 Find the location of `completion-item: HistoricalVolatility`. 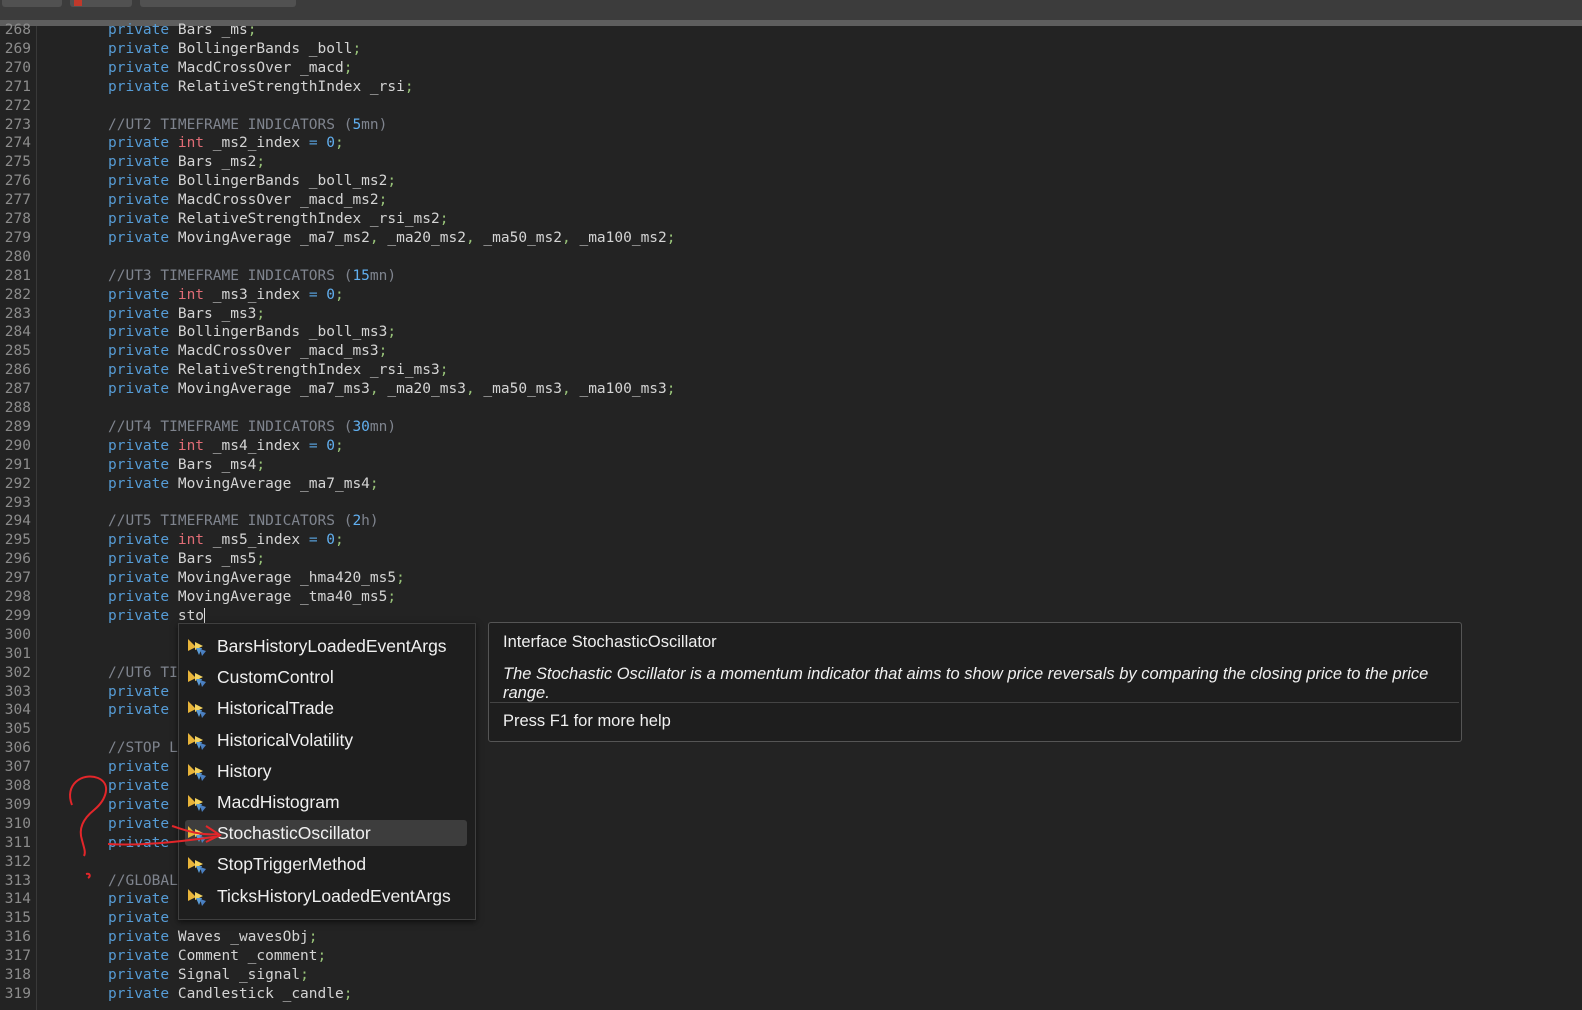

completion-item: HistoricalVolatility is located at coordinates (326, 740).